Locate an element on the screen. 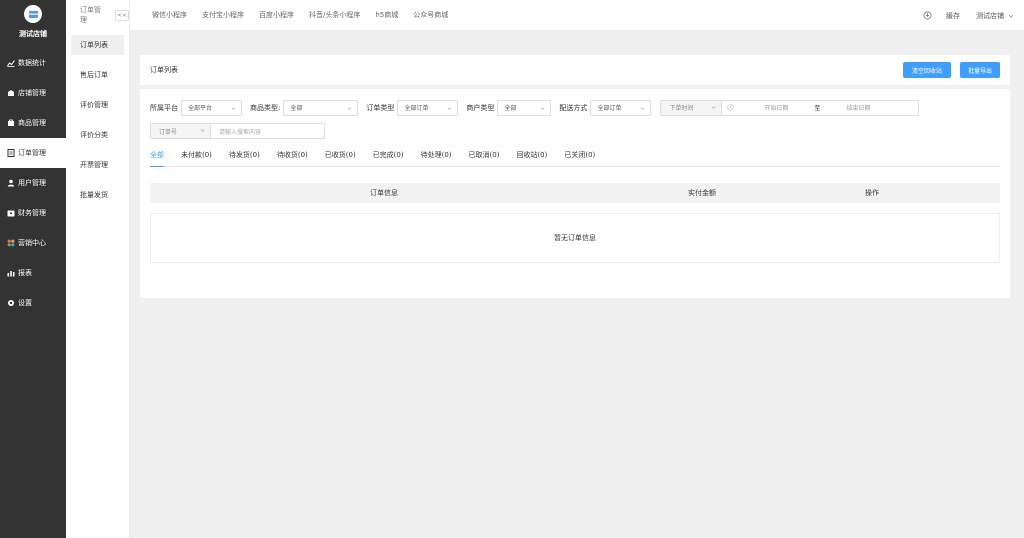 The height and width of the screenshot is (538, 1024). topbar-actions: 缓存 测试店铺 is located at coordinates (968, 15).